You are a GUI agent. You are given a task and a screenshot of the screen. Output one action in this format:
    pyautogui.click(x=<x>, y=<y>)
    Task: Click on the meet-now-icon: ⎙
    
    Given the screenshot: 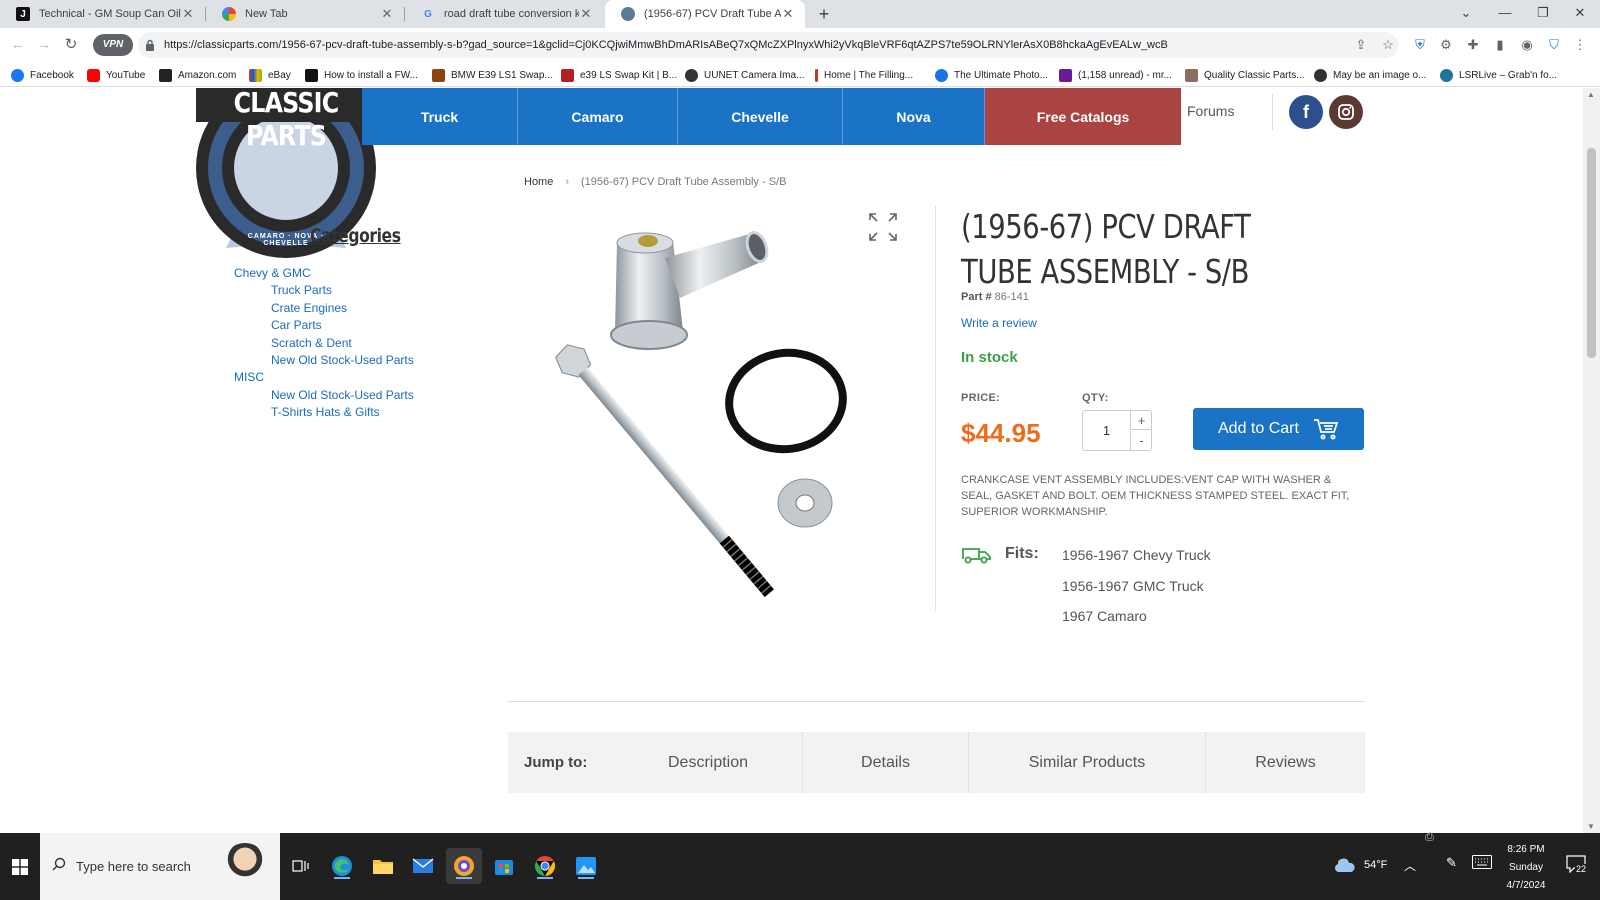 What is the action you would take?
    pyautogui.click(x=1429, y=837)
    